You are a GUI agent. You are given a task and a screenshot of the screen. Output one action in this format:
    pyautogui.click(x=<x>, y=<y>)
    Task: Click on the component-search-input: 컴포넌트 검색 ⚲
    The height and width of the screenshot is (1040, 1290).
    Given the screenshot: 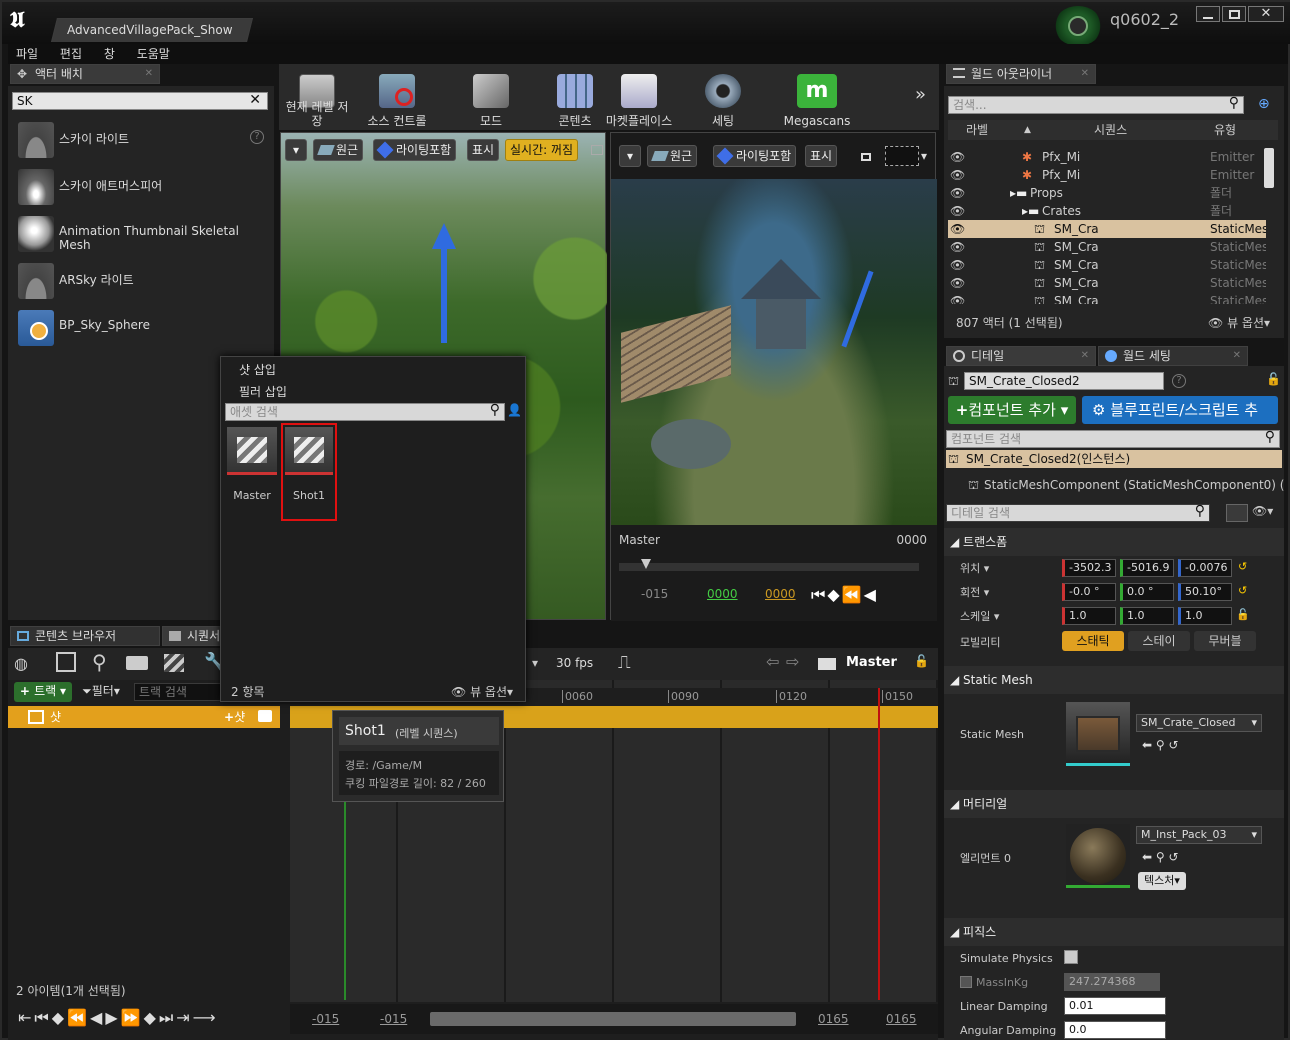 What is the action you would take?
    pyautogui.click(x=1113, y=438)
    